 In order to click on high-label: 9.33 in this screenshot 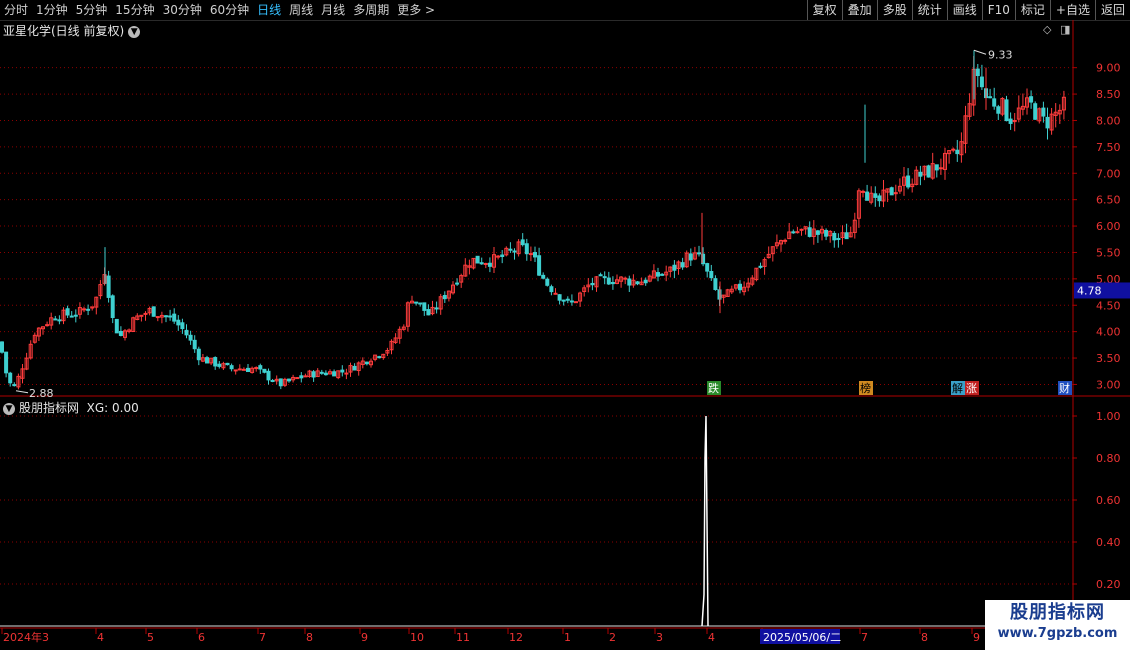, I will do `click(1000, 54)`.